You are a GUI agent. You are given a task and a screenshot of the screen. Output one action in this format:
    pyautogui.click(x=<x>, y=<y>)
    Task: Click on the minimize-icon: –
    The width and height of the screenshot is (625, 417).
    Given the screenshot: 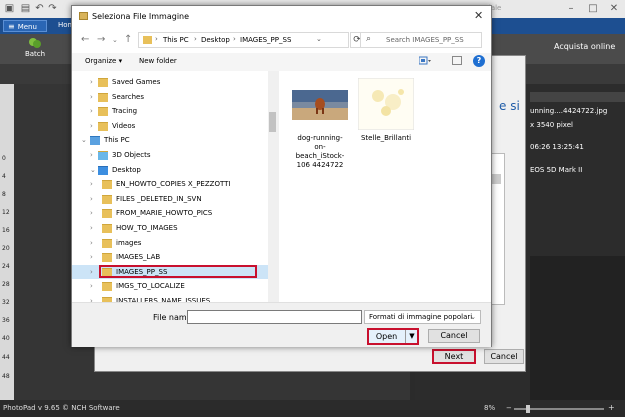 What is the action you would take?
    pyautogui.click(x=571, y=9)
    